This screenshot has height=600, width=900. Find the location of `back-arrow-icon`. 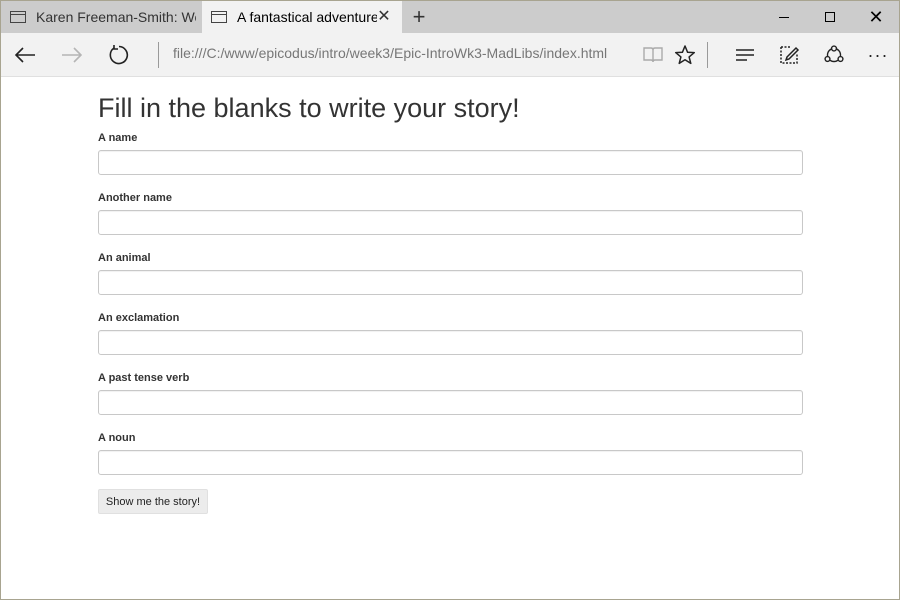

back-arrow-icon is located at coordinates (24, 55).